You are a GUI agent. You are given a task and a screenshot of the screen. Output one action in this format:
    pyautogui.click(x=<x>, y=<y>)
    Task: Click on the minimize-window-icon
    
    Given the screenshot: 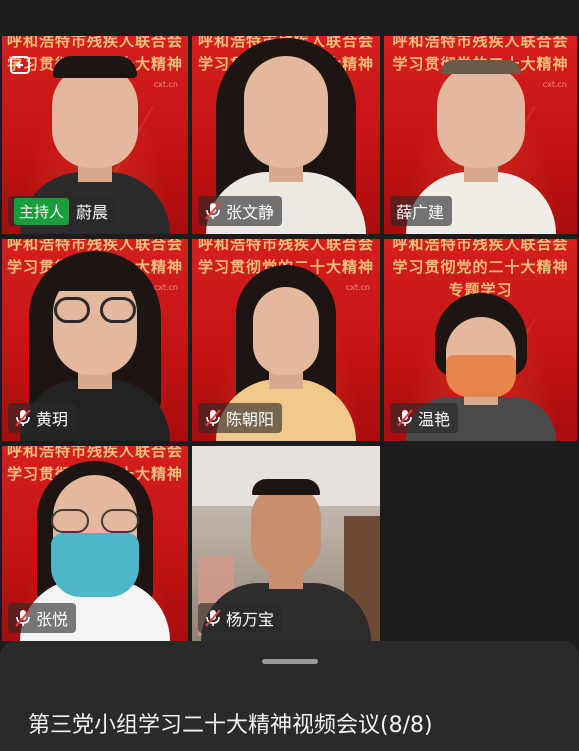 What is the action you would take?
    pyautogui.click(x=20, y=65)
    